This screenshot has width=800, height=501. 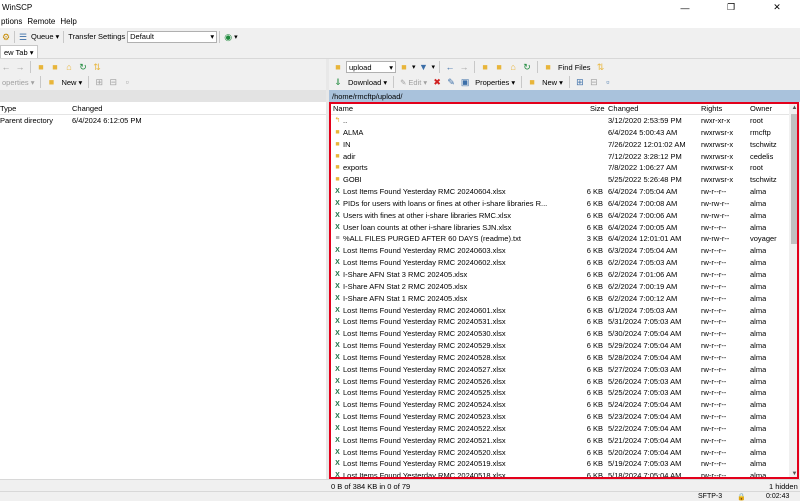 What do you see at coordinates (564, 168) in the screenshot?
I see `table-row: ■ exports 7/8/2022 1:06:27 AM rwxrwsr-x root` at bounding box center [564, 168].